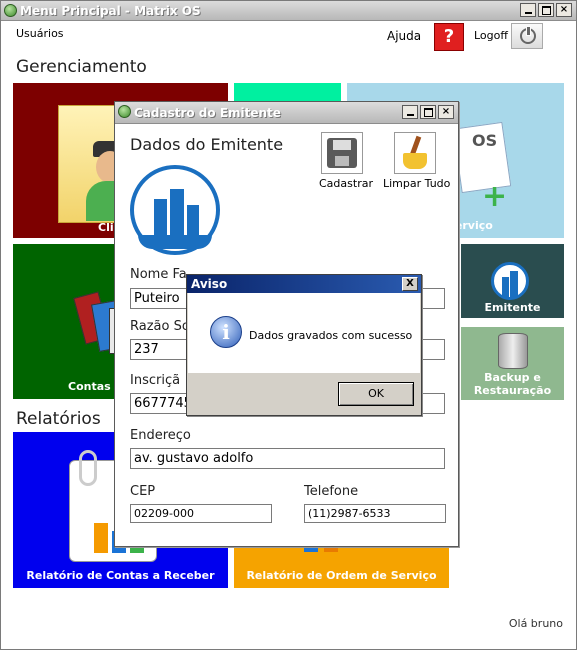  I want to click on os-icon: OS, so click(485, 140).